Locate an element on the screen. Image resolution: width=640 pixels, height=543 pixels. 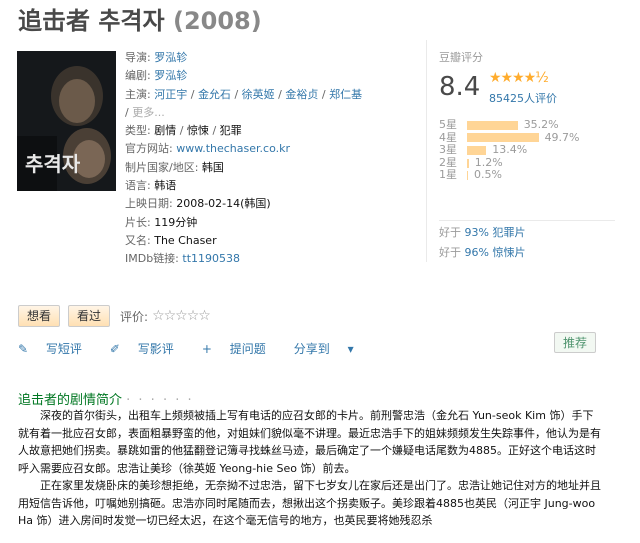
ask-question-label: 提问题 is located at coordinates (248, 349).